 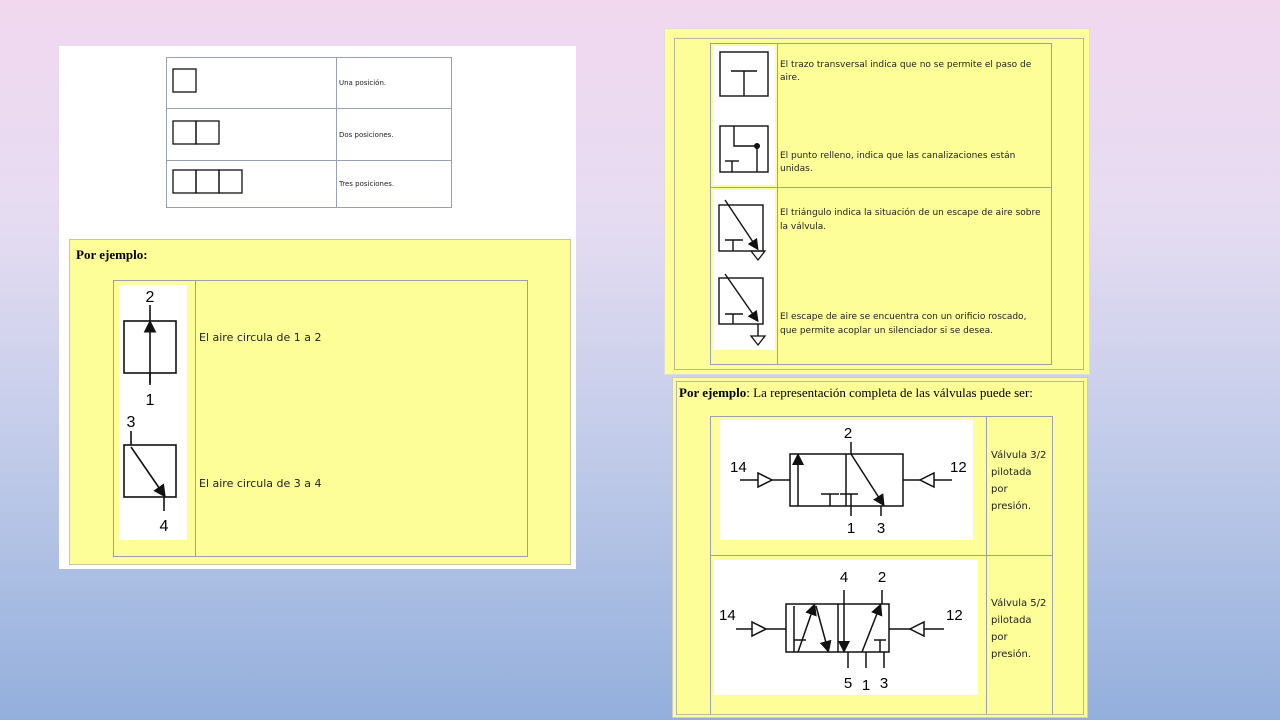 What do you see at coordinates (881, 528) in the screenshot?
I see `valve32-port-3: 3` at bounding box center [881, 528].